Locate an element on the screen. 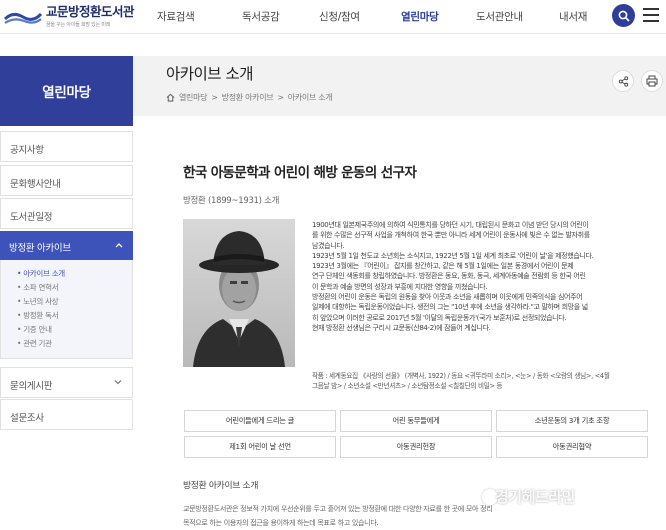  nav-my-library: 내서재 is located at coordinates (573, 16).